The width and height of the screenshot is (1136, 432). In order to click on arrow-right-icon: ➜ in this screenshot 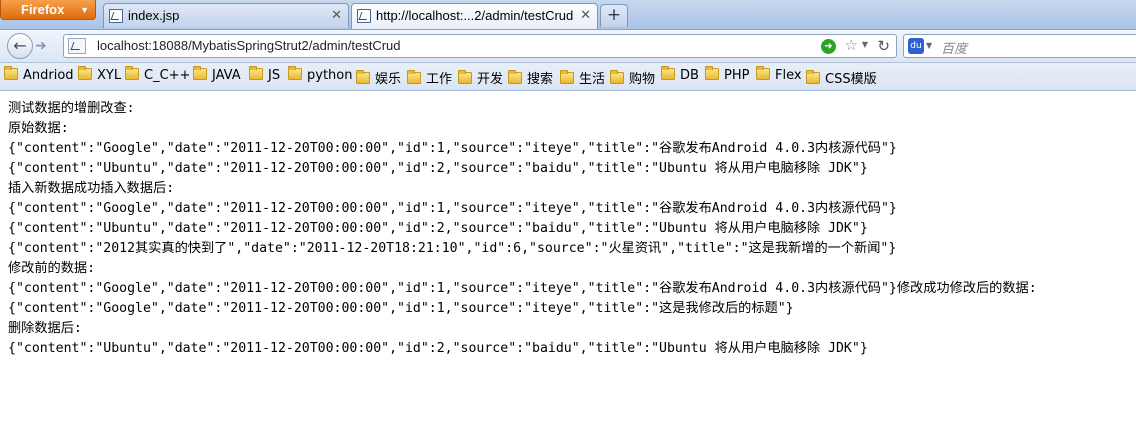, I will do `click(41, 46)`.